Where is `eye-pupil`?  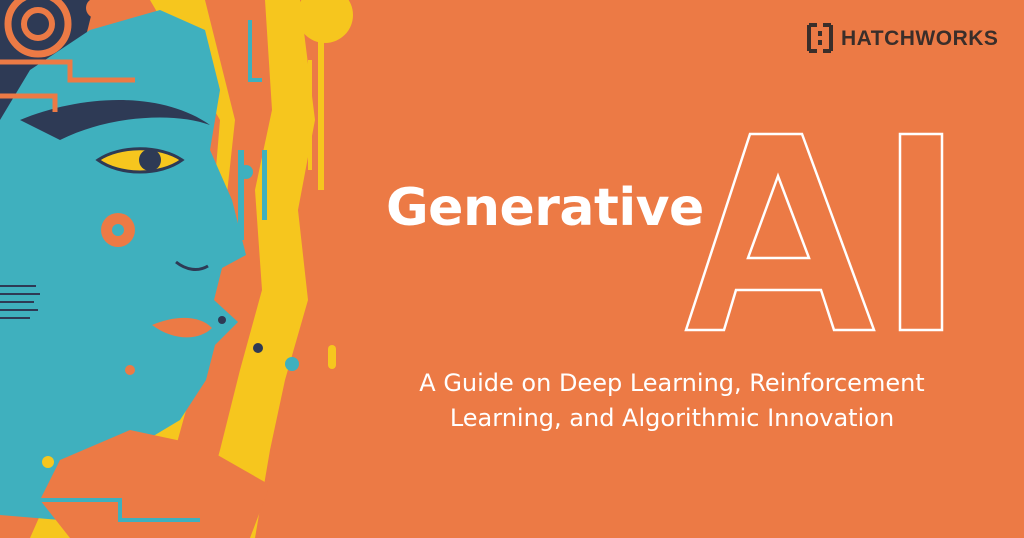 eye-pupil is located at coordinates (150, 160).